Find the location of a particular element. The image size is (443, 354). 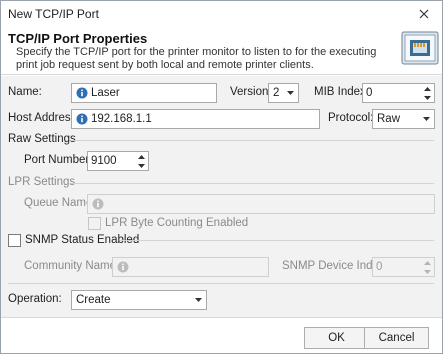

version-label: Version: is located at coordinates (251, 92).